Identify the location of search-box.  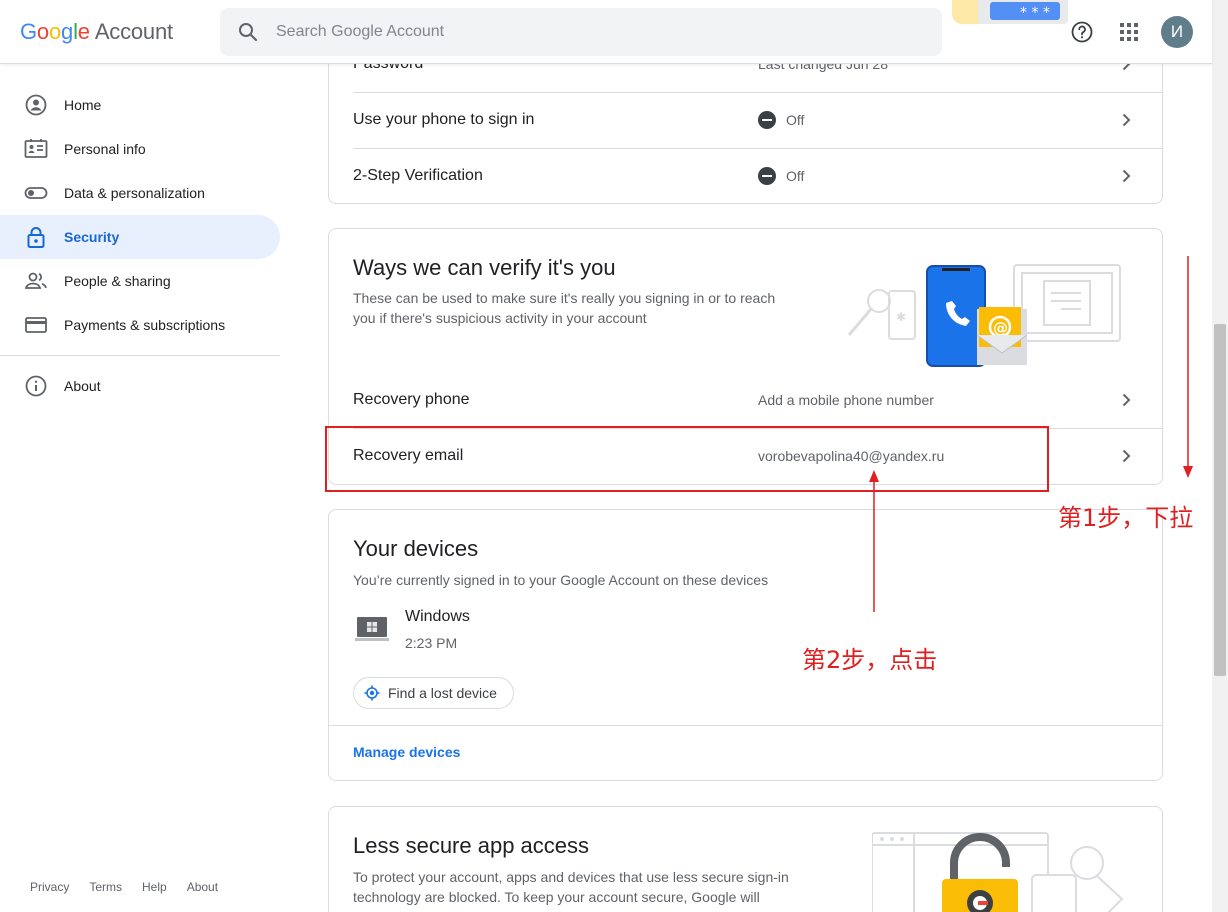
(581, 32).